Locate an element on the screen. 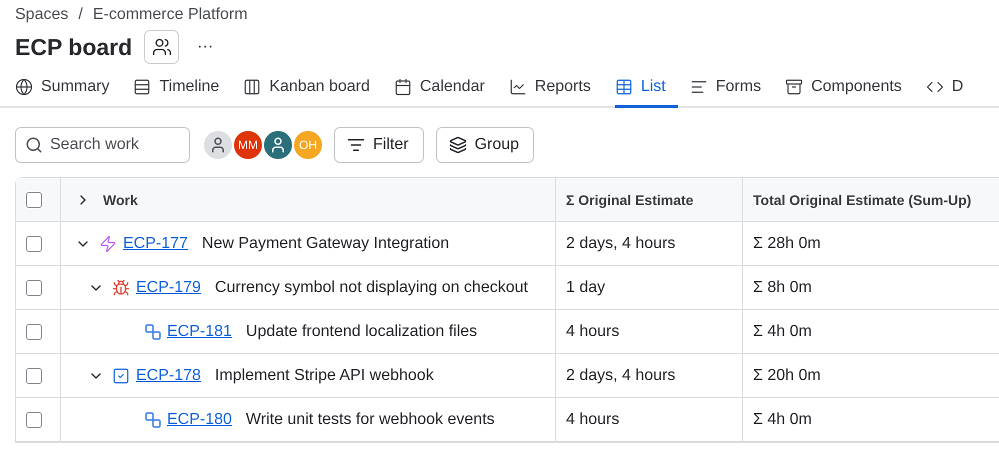 The image size is (999, 452). column-header: Work is located at coordinates (120, 200).